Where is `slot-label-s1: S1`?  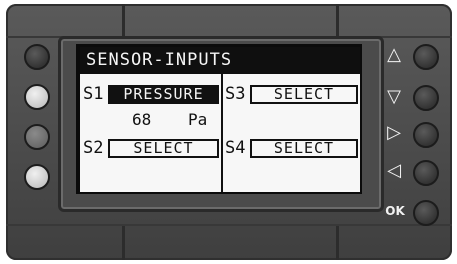 slot-label-s1: S1 is located at coordinates (93, 94).